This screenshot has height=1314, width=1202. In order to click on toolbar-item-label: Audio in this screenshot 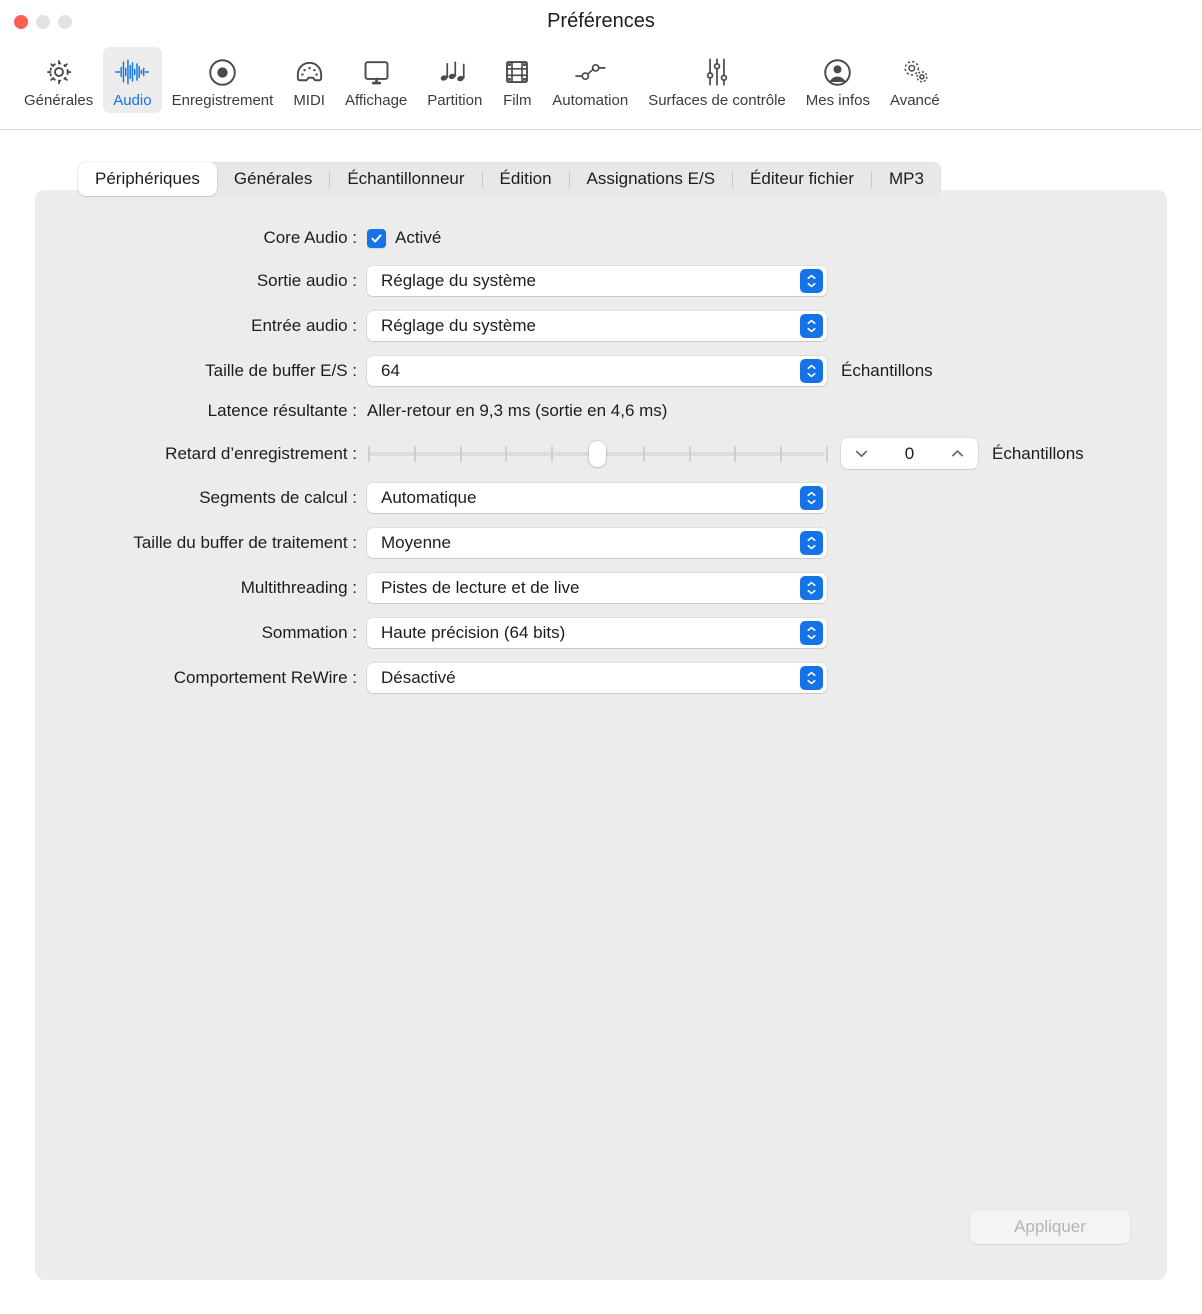, I will do `click(132, 100)`.